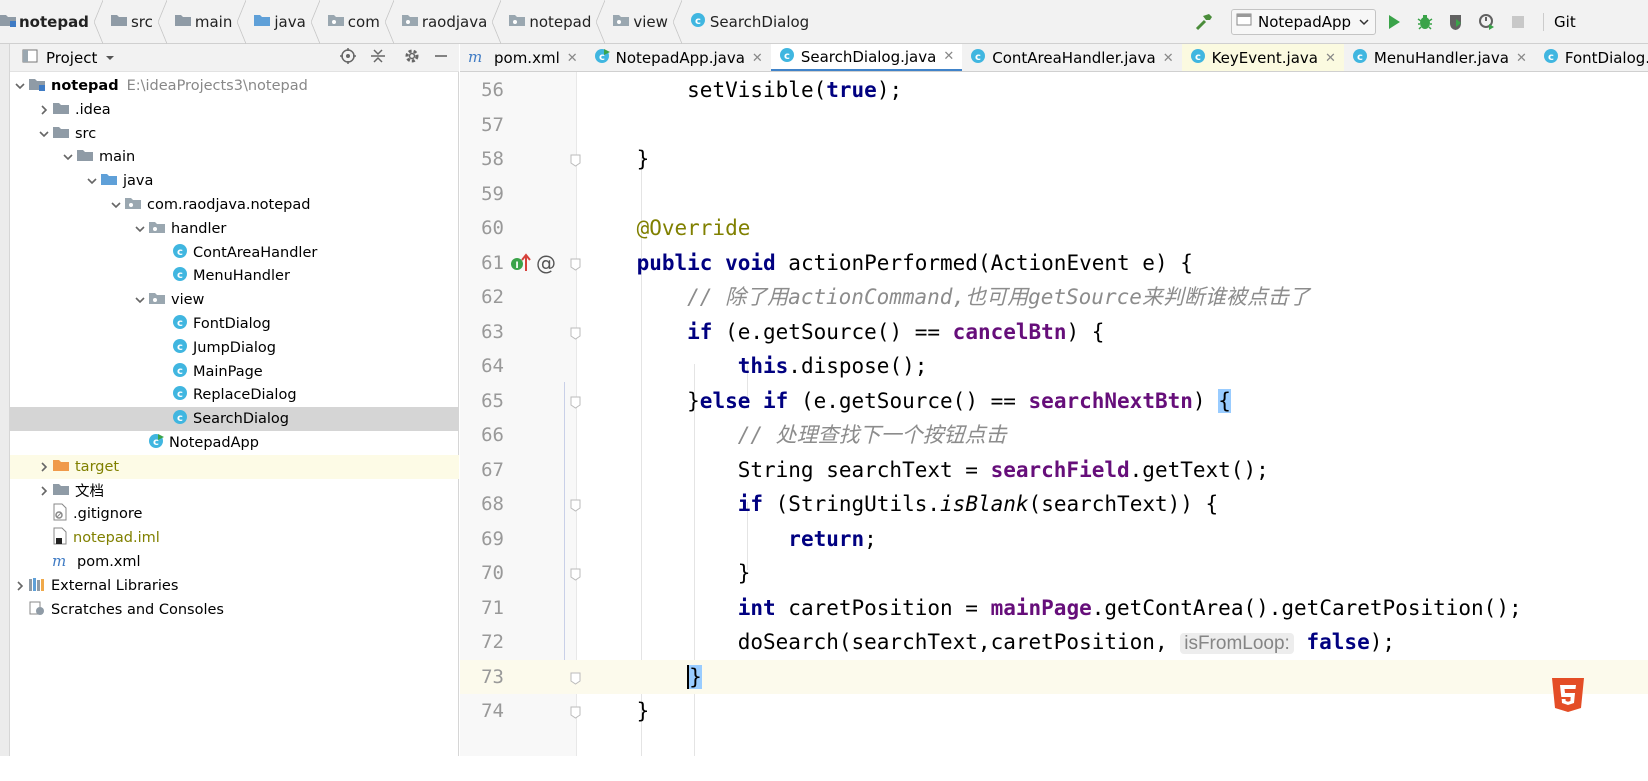 Image resolution: width=1648 pixels, height=781 pixels. What do you see at coordinates (234, 134) in the screenshot?
I see `tree-item: src` at bounding box center [234, 134].